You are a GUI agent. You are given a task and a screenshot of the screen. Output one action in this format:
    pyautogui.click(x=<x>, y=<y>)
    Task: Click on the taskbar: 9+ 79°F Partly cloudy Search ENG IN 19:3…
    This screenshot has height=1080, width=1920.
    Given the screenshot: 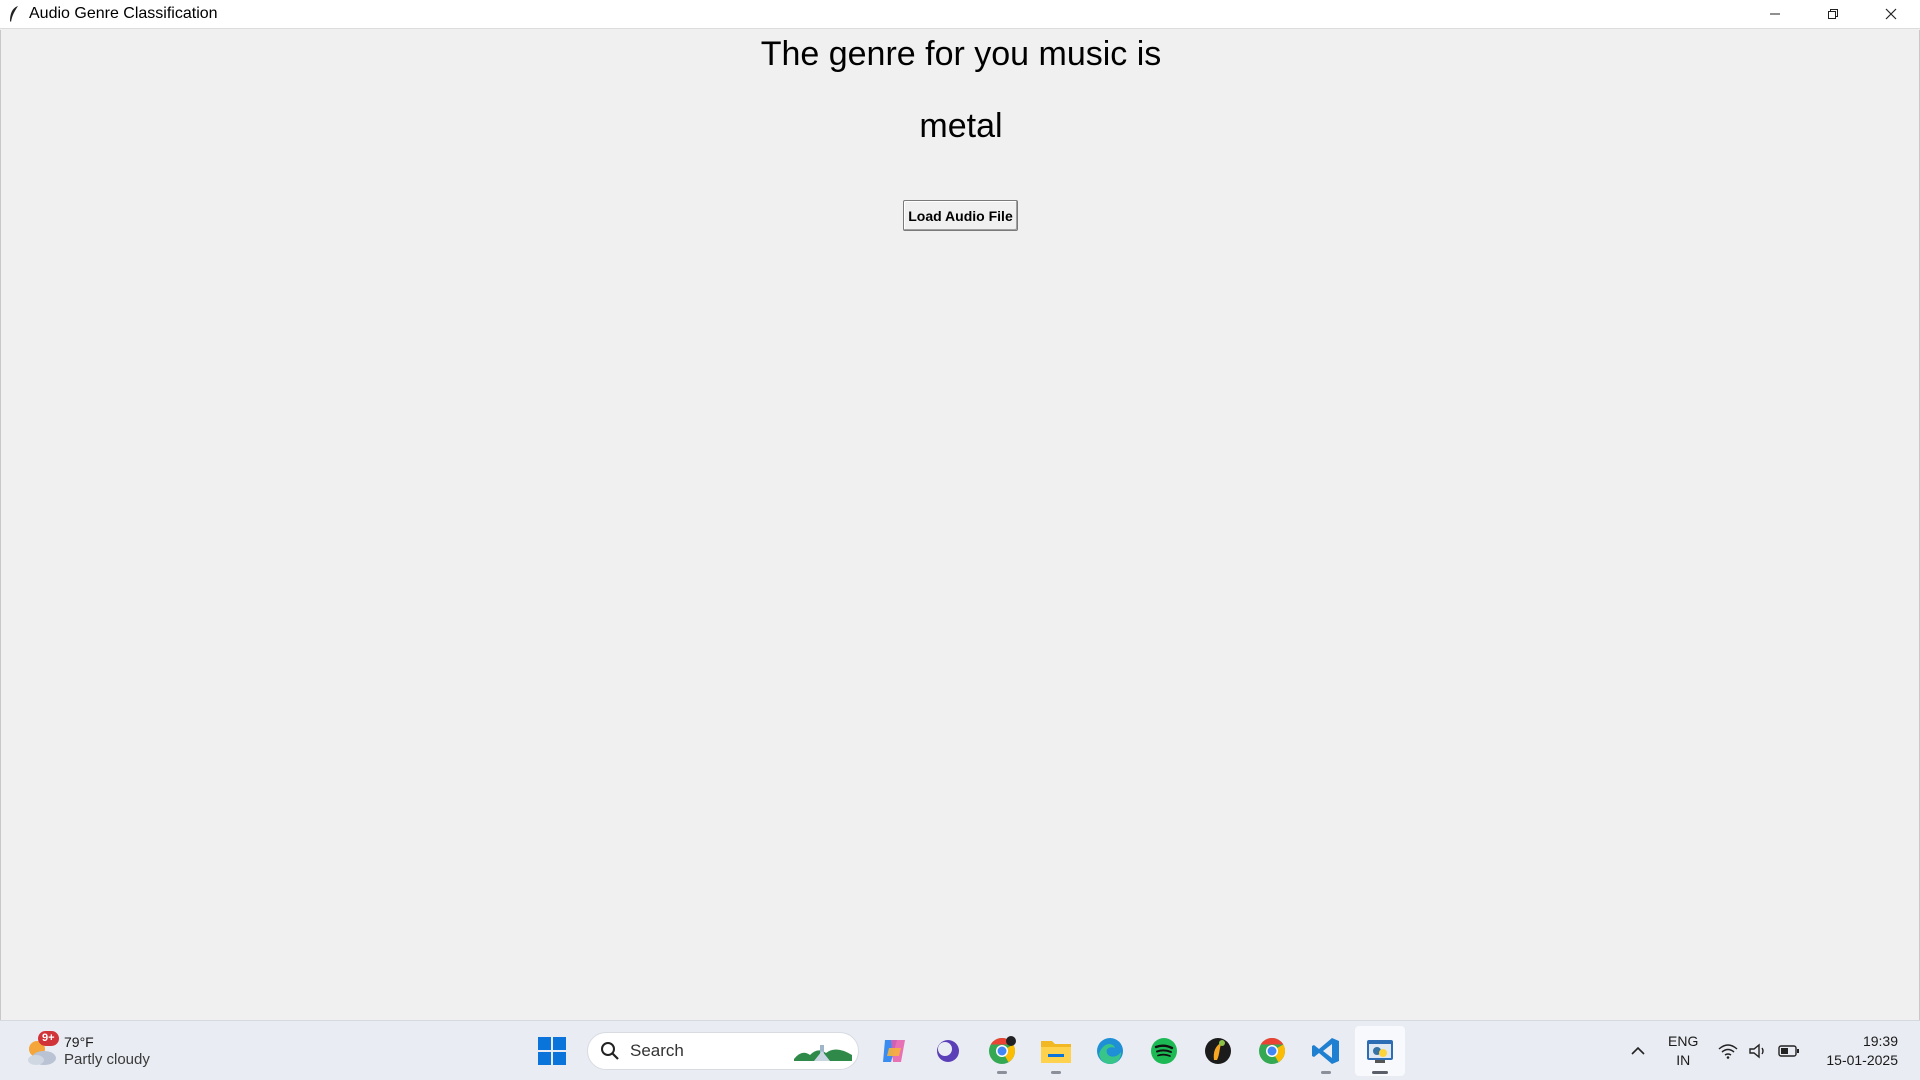 What is the action you would take?
    pyautogui.click(x=960, y=1050)
    